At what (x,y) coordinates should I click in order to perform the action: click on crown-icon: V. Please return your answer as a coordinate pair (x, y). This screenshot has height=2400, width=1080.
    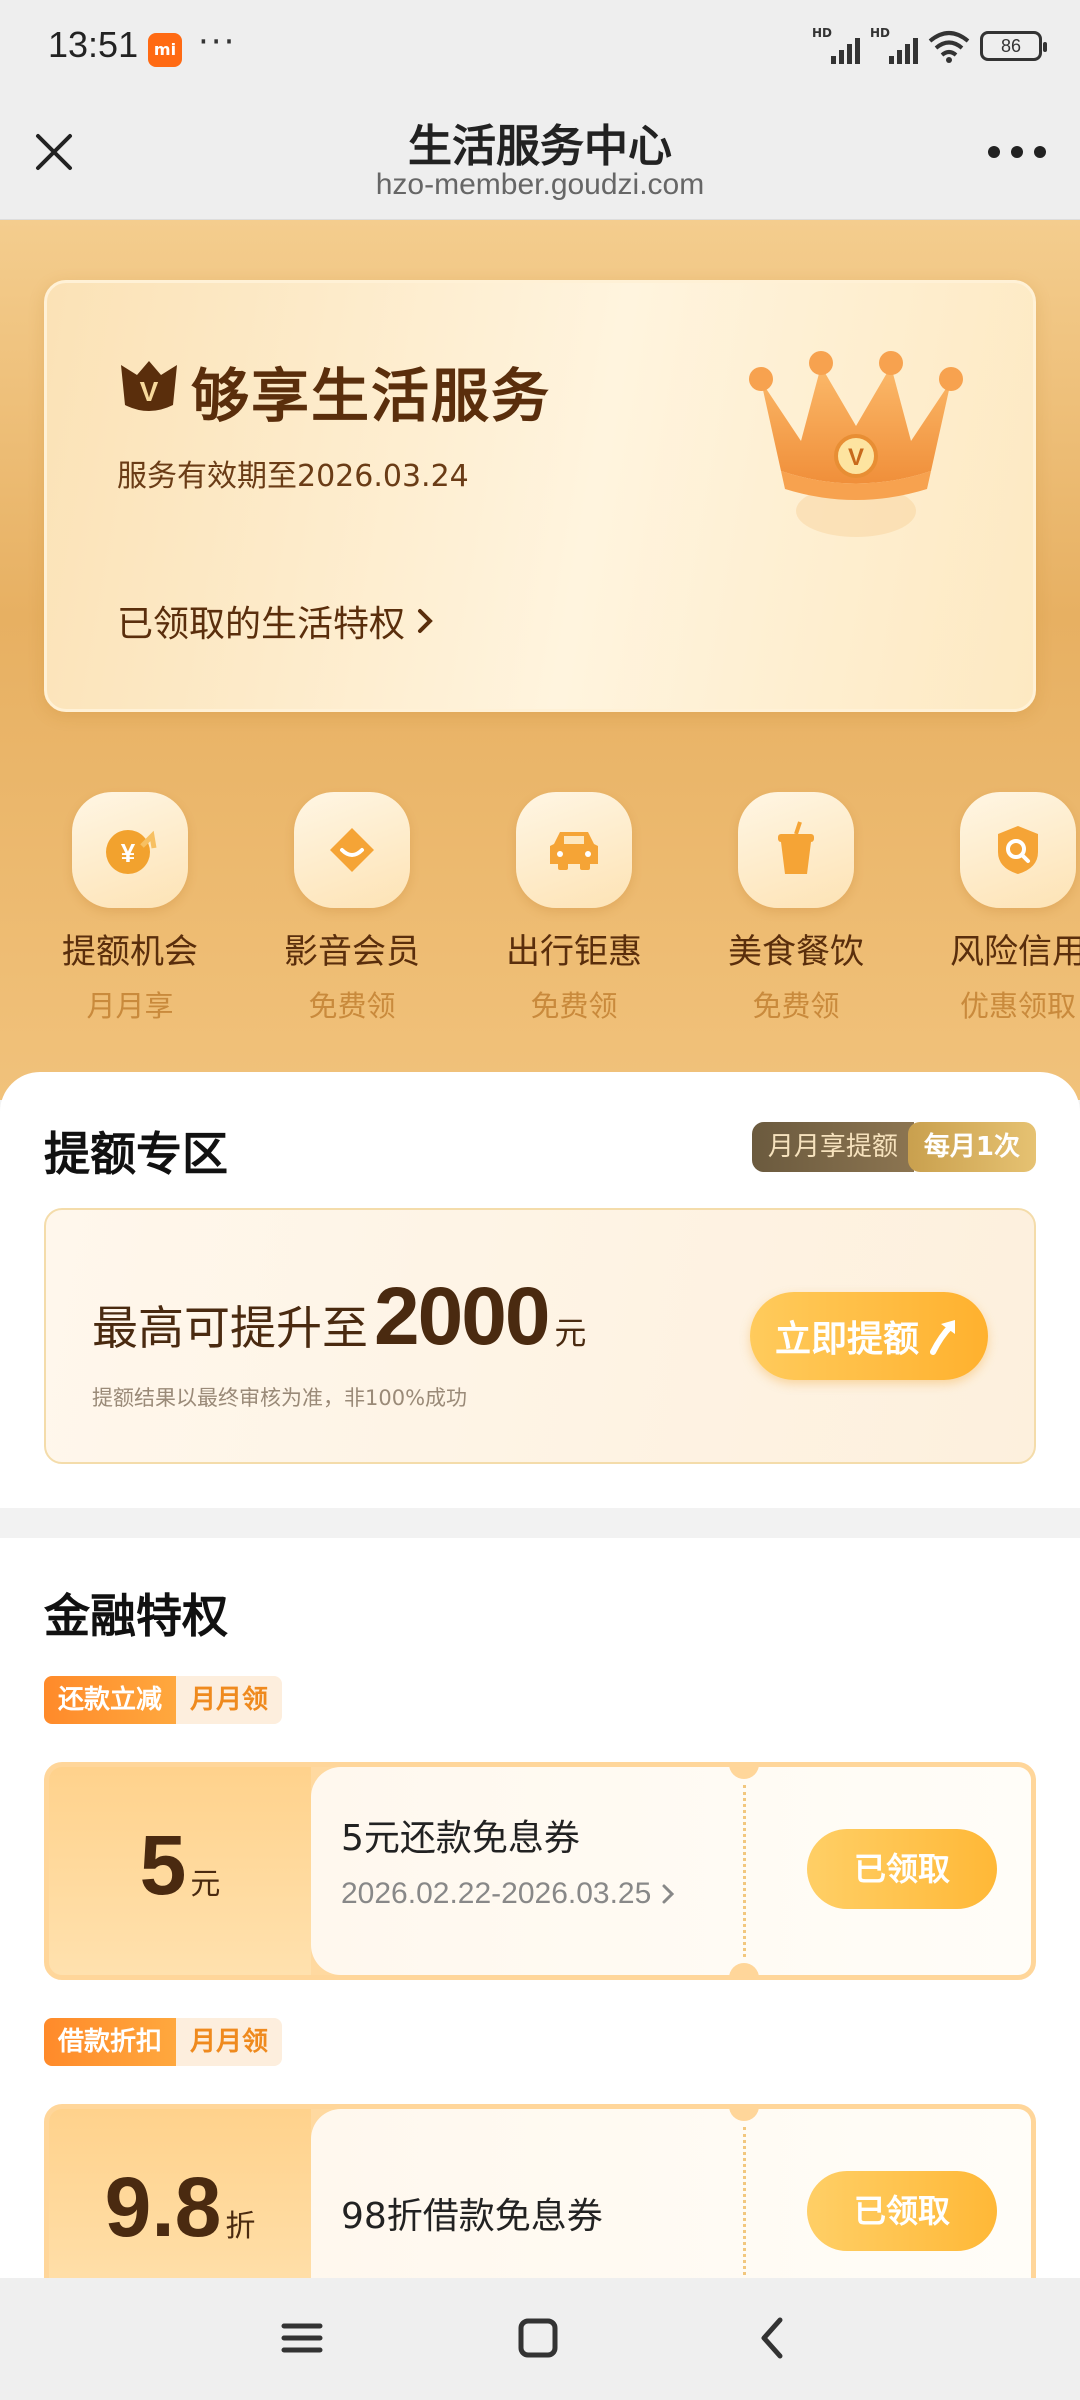
    Looking at the image, I should click on (856, 444).